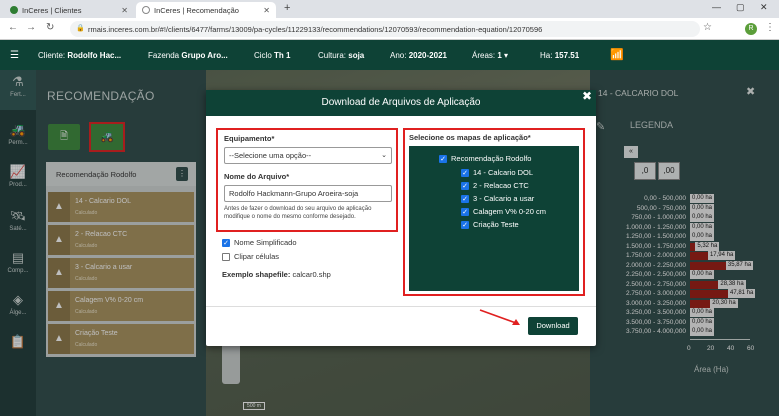 The image size is (779, 416). I want to click on tab-label: InCeres | Recomendação, so click(196, 10).